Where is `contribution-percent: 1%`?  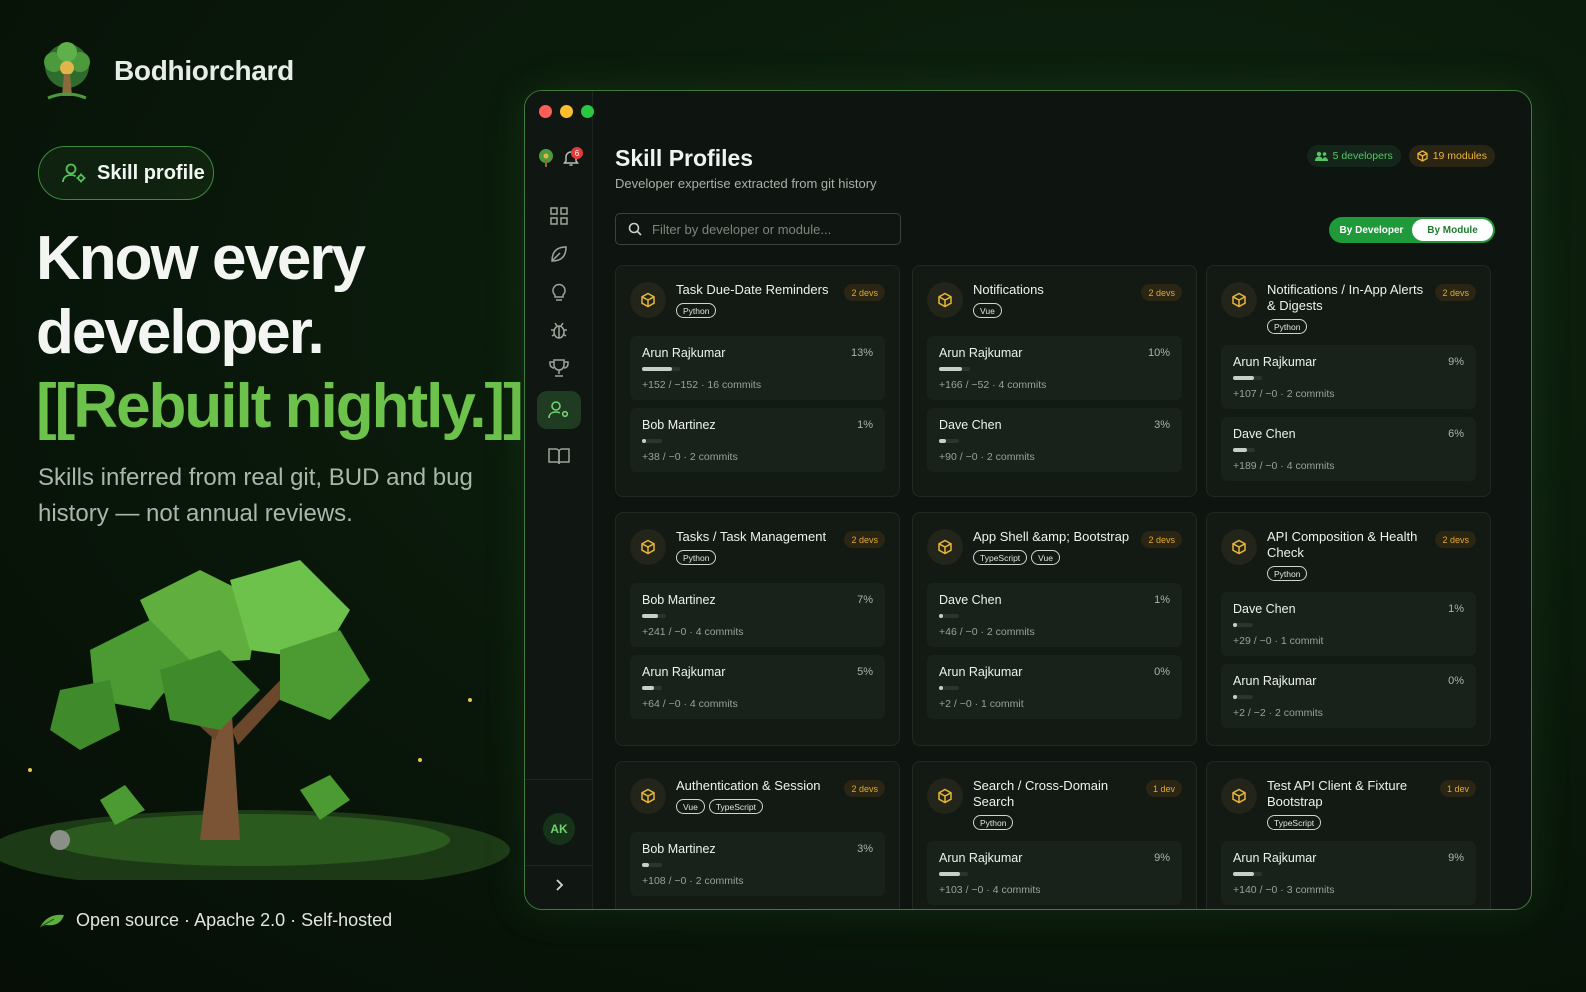
contribution-percent: 1% is located at coordinates (1456, 609).